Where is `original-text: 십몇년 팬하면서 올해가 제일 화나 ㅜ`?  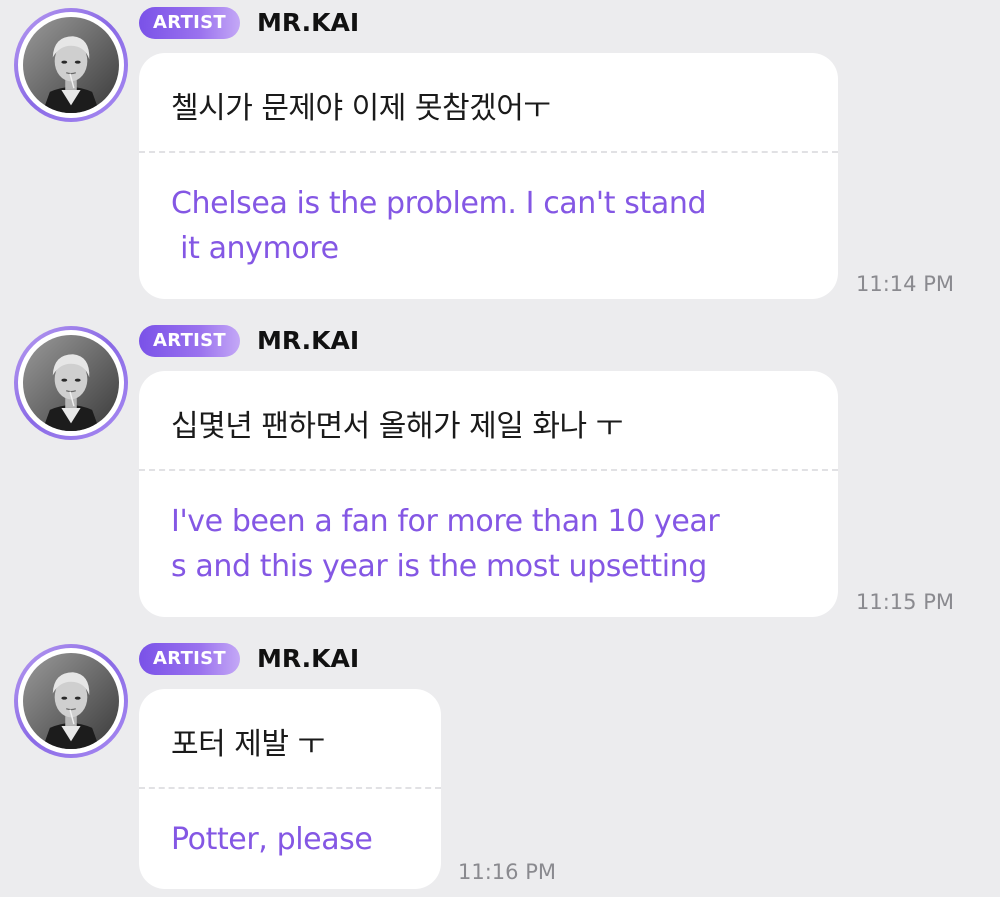
original-text: 십몇년 팬하면서 올해가 제일 화나 ㅜ is located at coordinates (397, 426).